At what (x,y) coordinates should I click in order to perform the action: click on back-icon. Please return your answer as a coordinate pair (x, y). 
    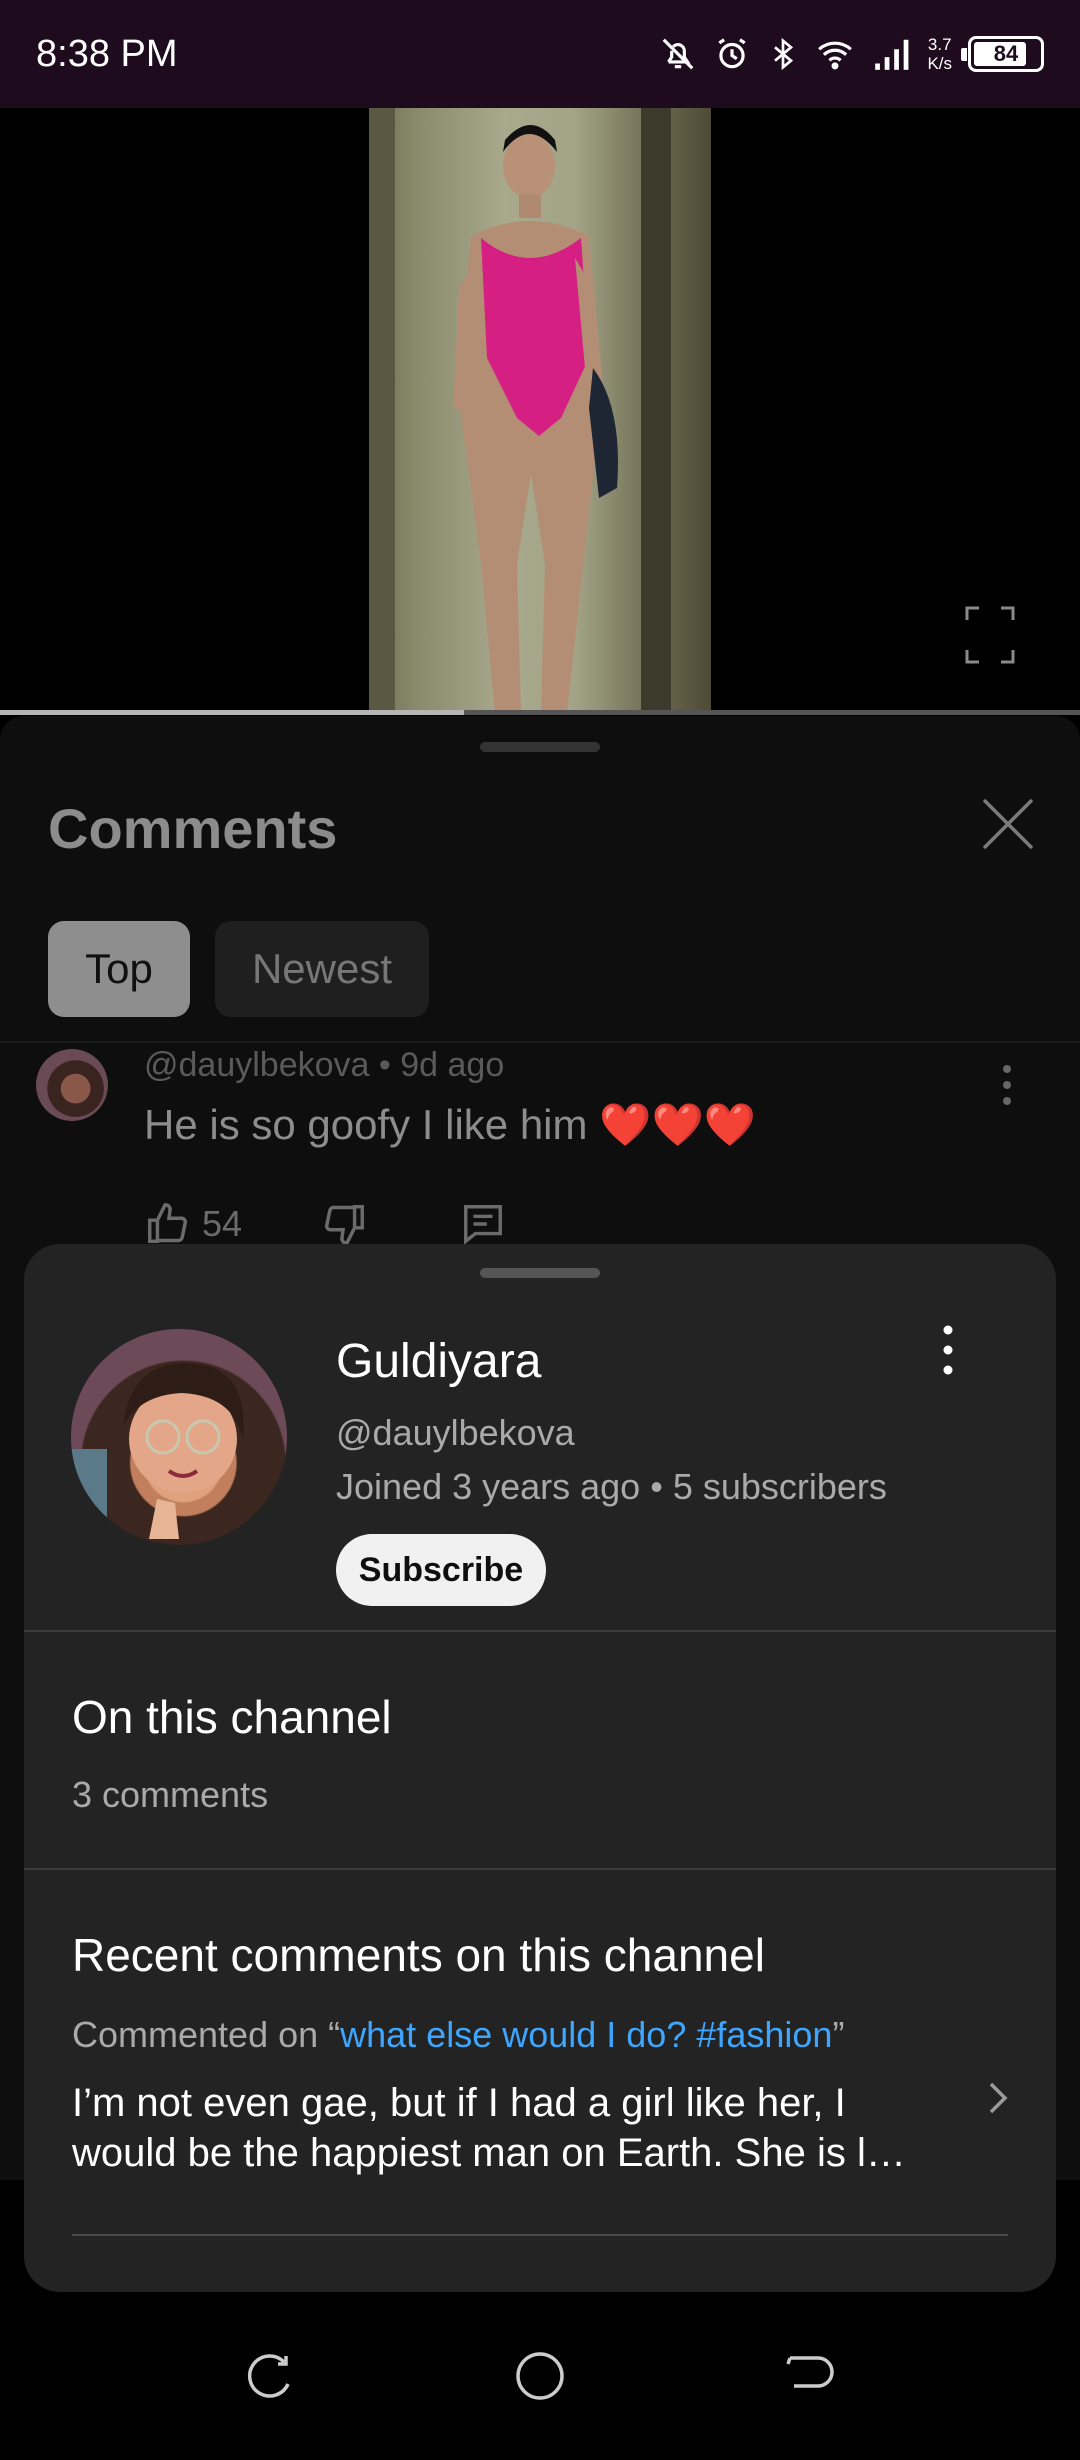
    Looking at the image, I should click on (810, 2376).